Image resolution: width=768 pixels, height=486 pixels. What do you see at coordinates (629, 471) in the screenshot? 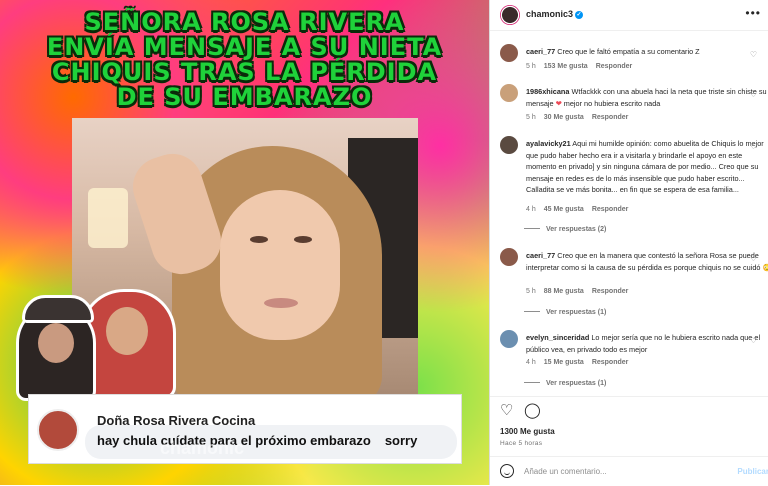
I see `add-comment-bar: Añade un comentario... Publicar` at bounding box center [629, 471].